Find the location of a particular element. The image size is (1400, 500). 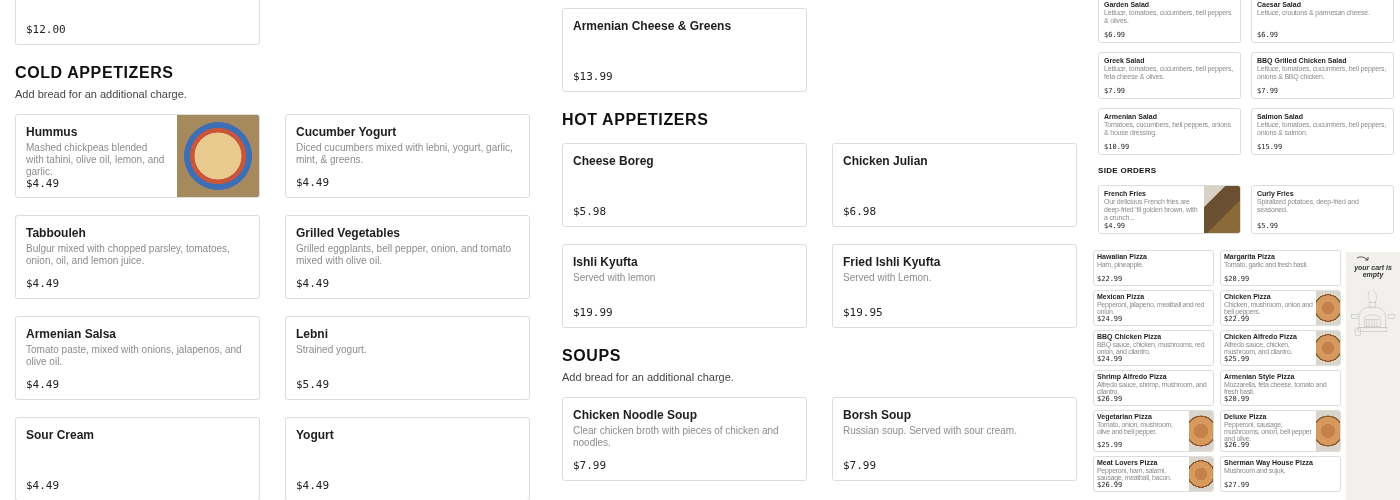

item-price: $19.99 is located at coordinates (593, 313).